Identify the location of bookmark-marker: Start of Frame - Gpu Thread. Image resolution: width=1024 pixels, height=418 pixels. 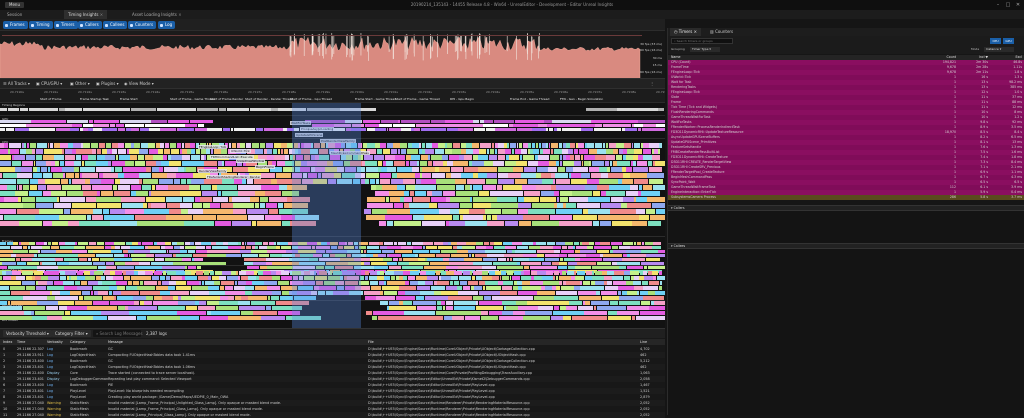
(311, 99).